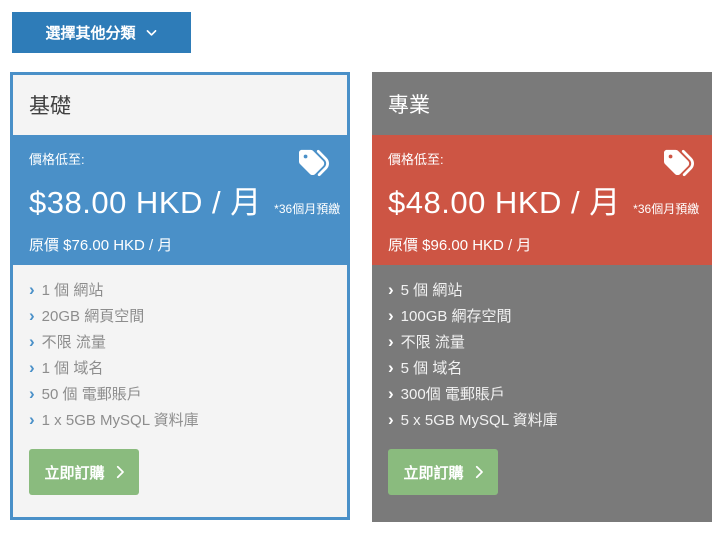 The width and height of the screenshot is (724, 536). Describe the element at coordinates (72, 290) in the screenshot. I see `feature-text: 1 個 網站` at that location.